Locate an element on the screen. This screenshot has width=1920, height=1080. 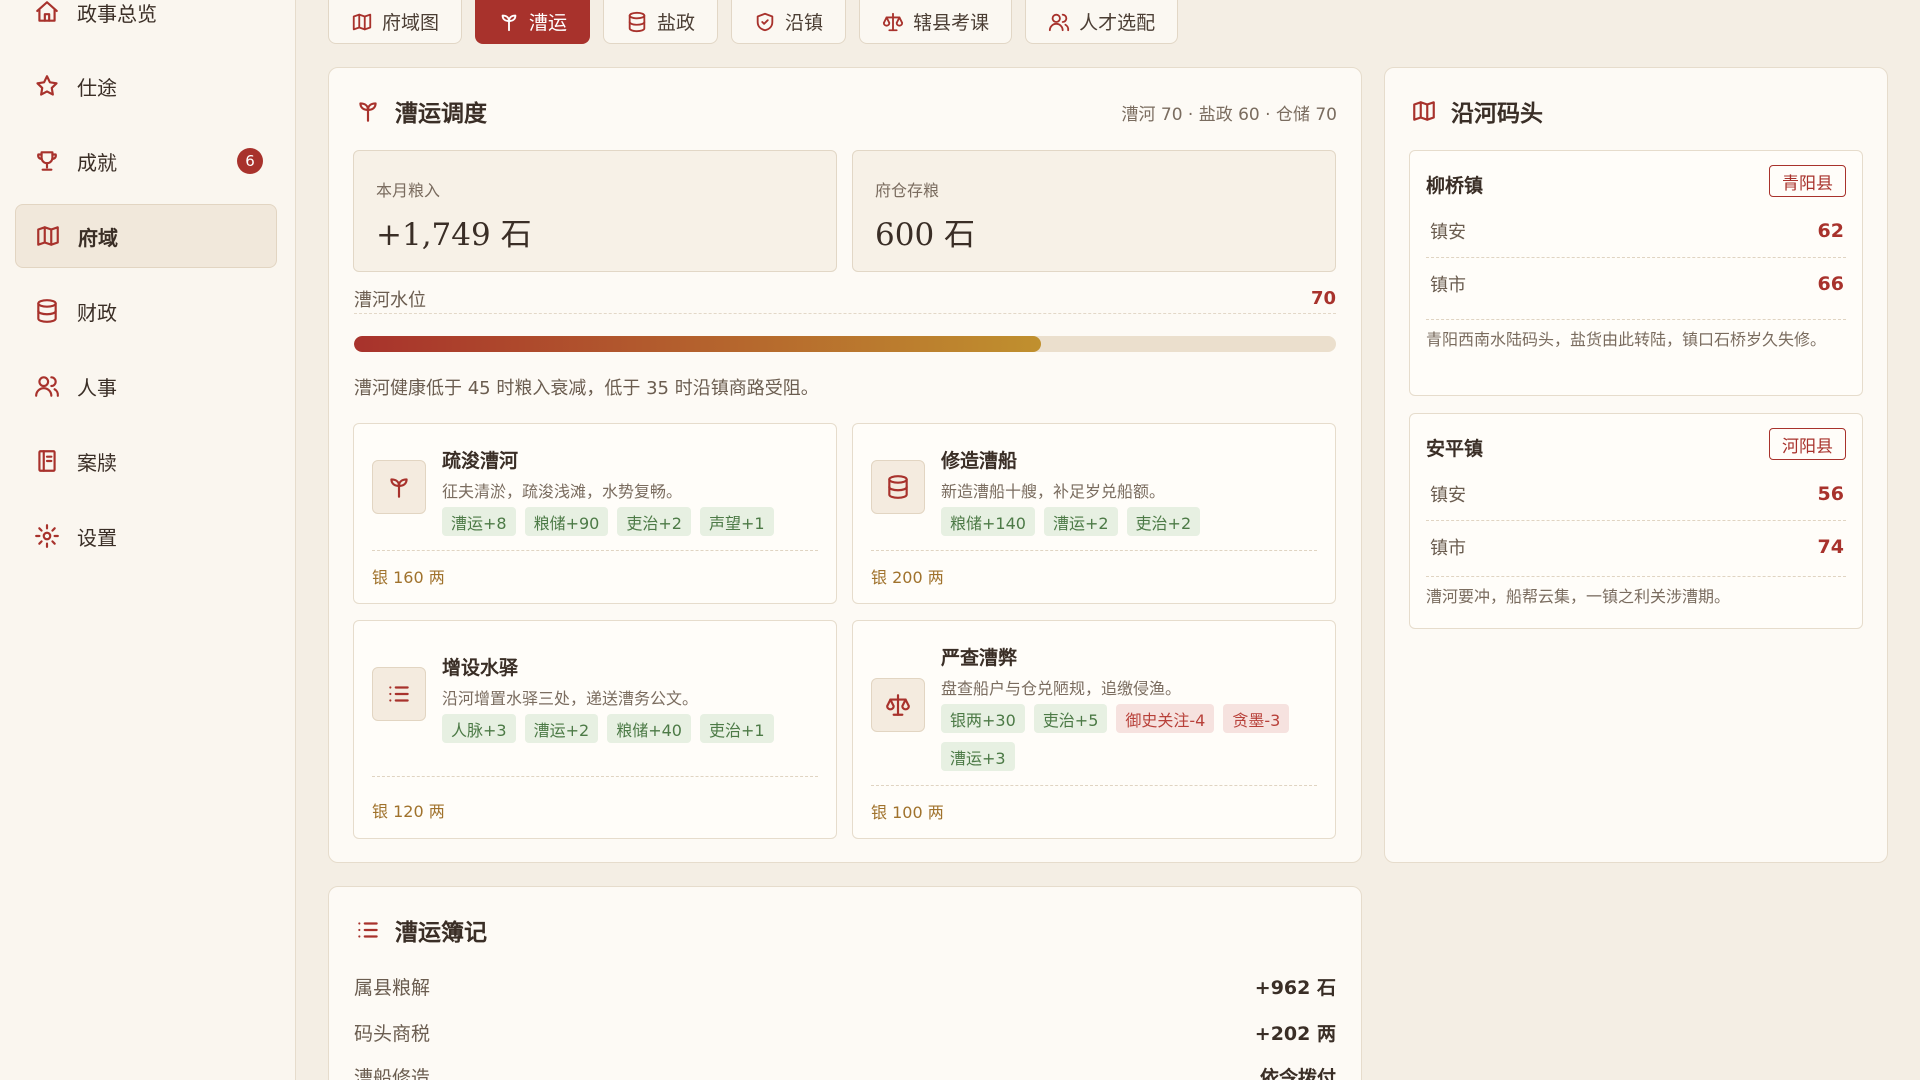
stat-value: 66 is located at coordinates (1830, 283).